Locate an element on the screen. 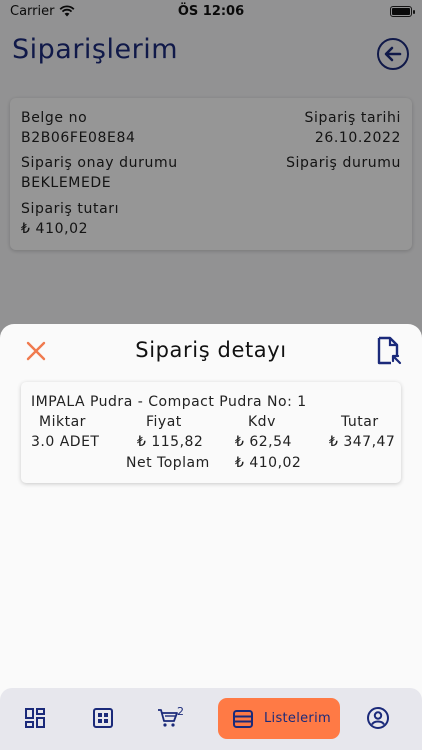 The image size is (422, 750). nav-profile is located at coordinates (378, 718).